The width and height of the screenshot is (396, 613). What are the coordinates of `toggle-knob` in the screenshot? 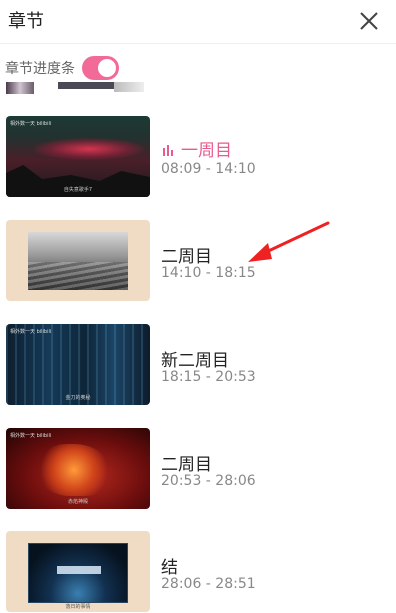 It's located at (107, 68).